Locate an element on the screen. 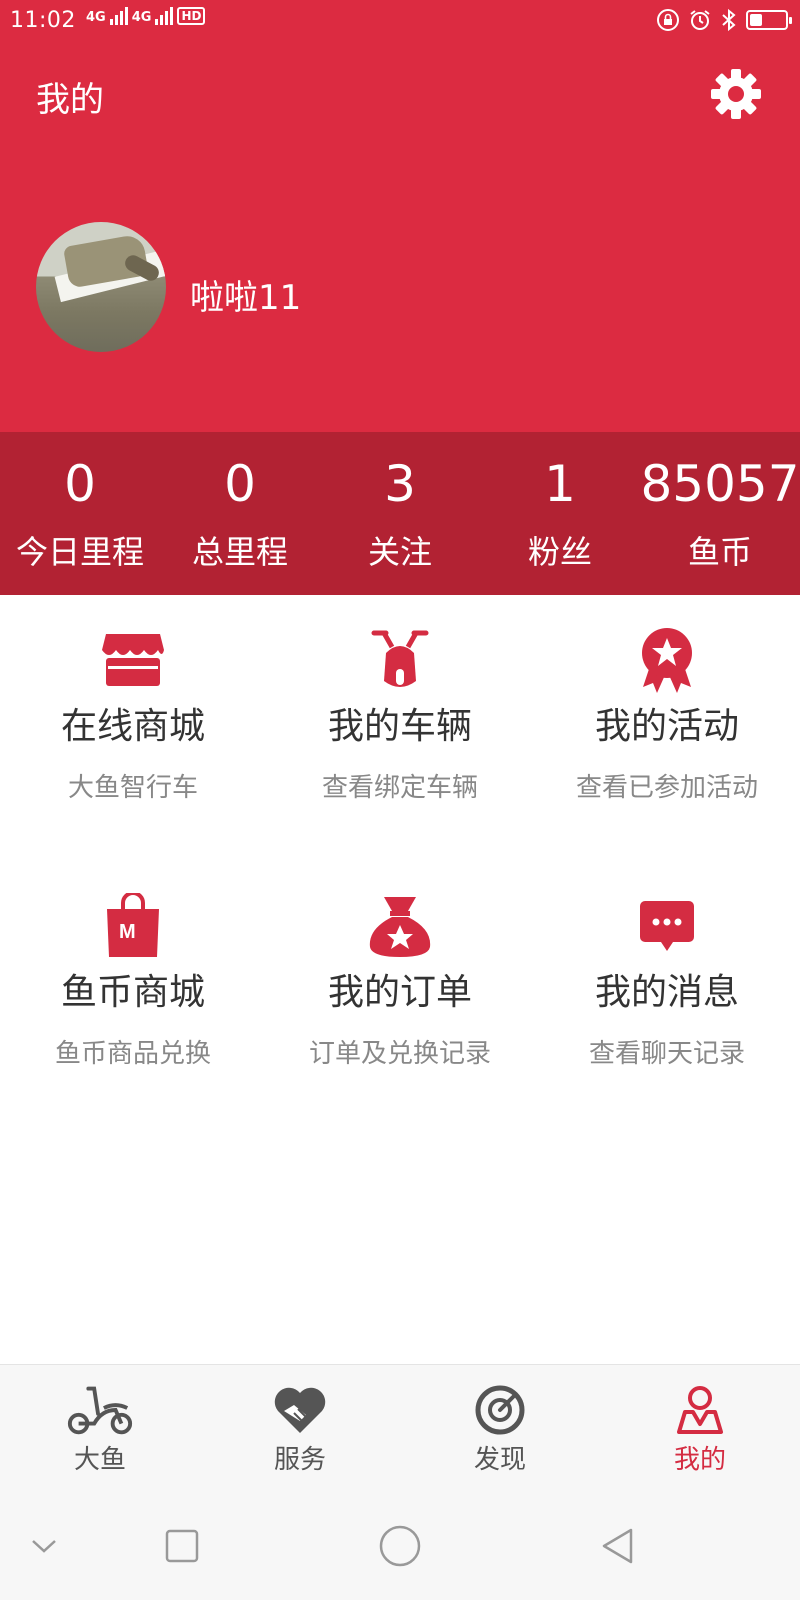 The width and height of the screenshot is (800, 1600). signal-indicators: 4G 4G HD is located at coordinates (146, 16).